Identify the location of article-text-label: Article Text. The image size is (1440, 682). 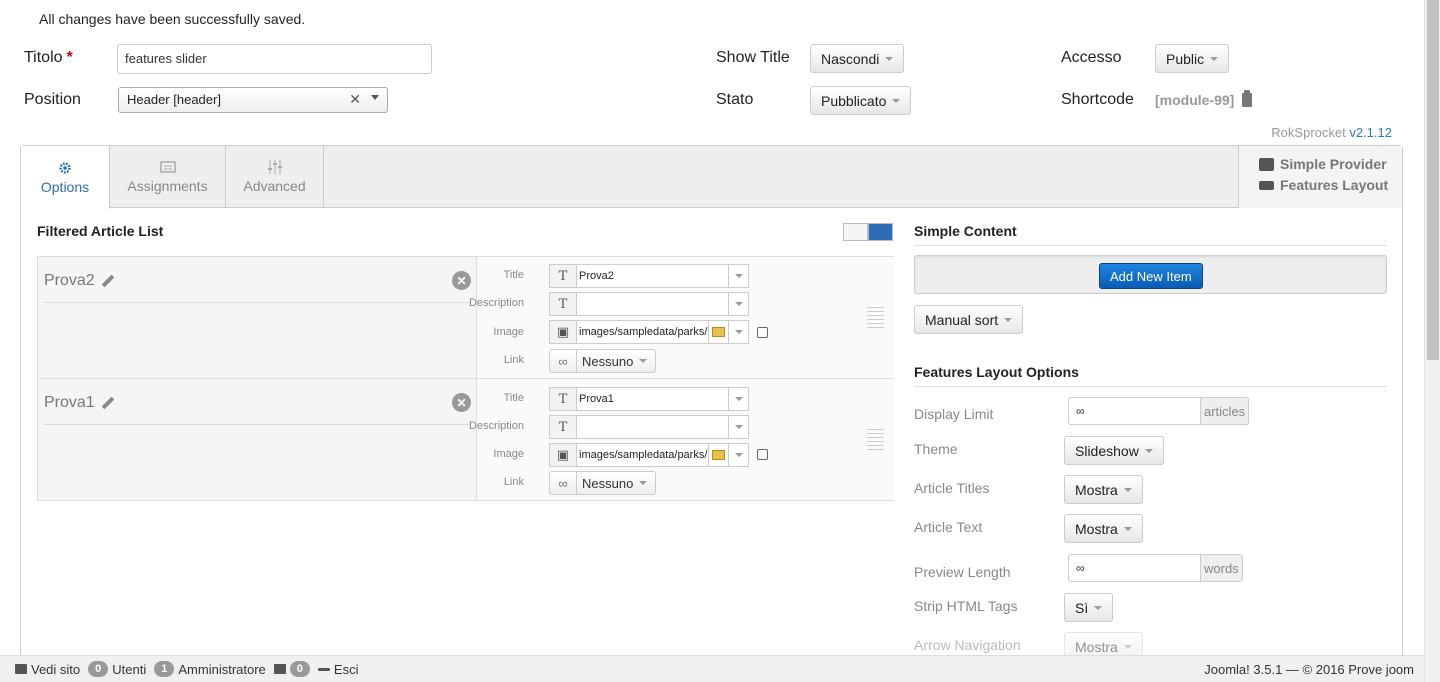
(948, 527).